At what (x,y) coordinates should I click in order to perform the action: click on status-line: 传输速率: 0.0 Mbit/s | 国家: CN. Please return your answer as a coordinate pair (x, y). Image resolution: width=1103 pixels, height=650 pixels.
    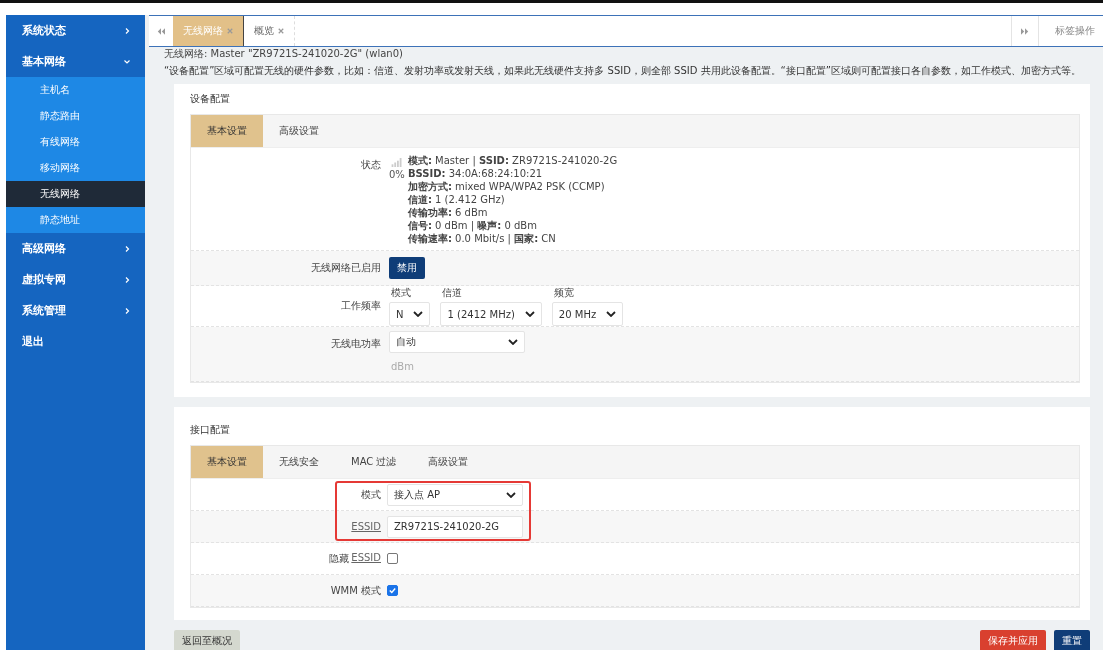
    Looking at the image, I should click on (482, 238).